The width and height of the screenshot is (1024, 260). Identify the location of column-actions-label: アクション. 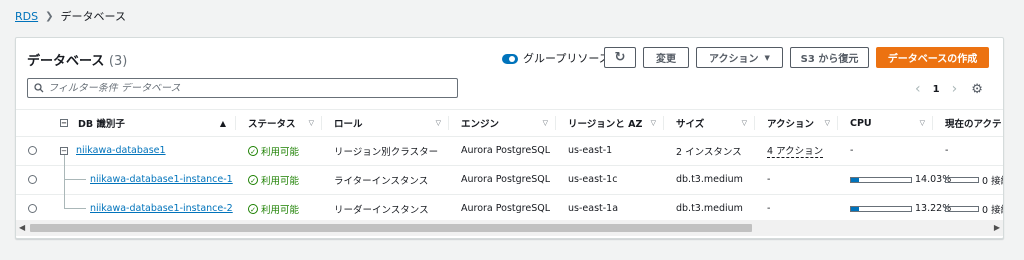
(791, 124).